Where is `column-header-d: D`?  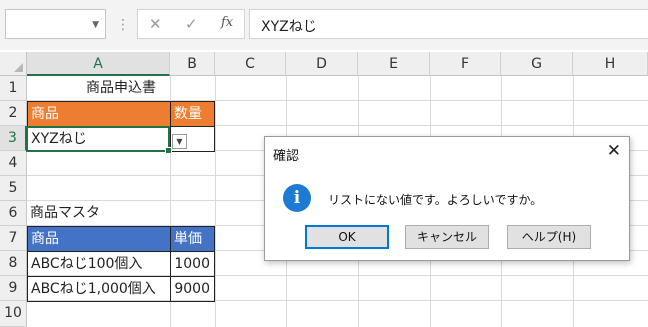 column-header-d: D is located at coordinates (322, 64).